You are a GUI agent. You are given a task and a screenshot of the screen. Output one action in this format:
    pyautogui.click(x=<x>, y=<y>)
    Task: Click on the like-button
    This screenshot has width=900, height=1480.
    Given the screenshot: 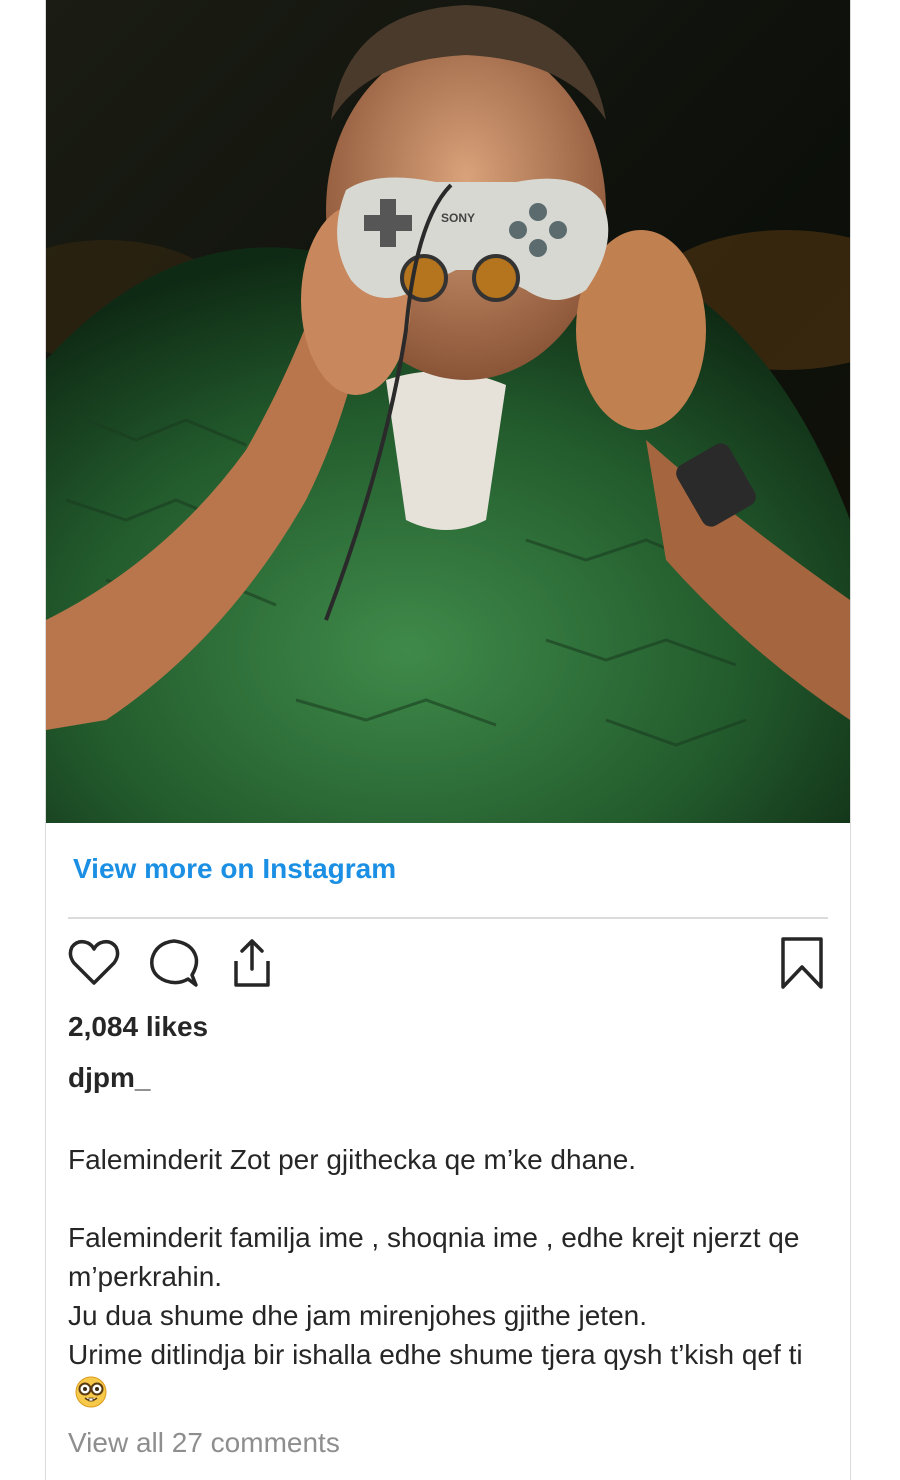 What is the action you would take?
    pyautogui.click(x=94, y=963)
    